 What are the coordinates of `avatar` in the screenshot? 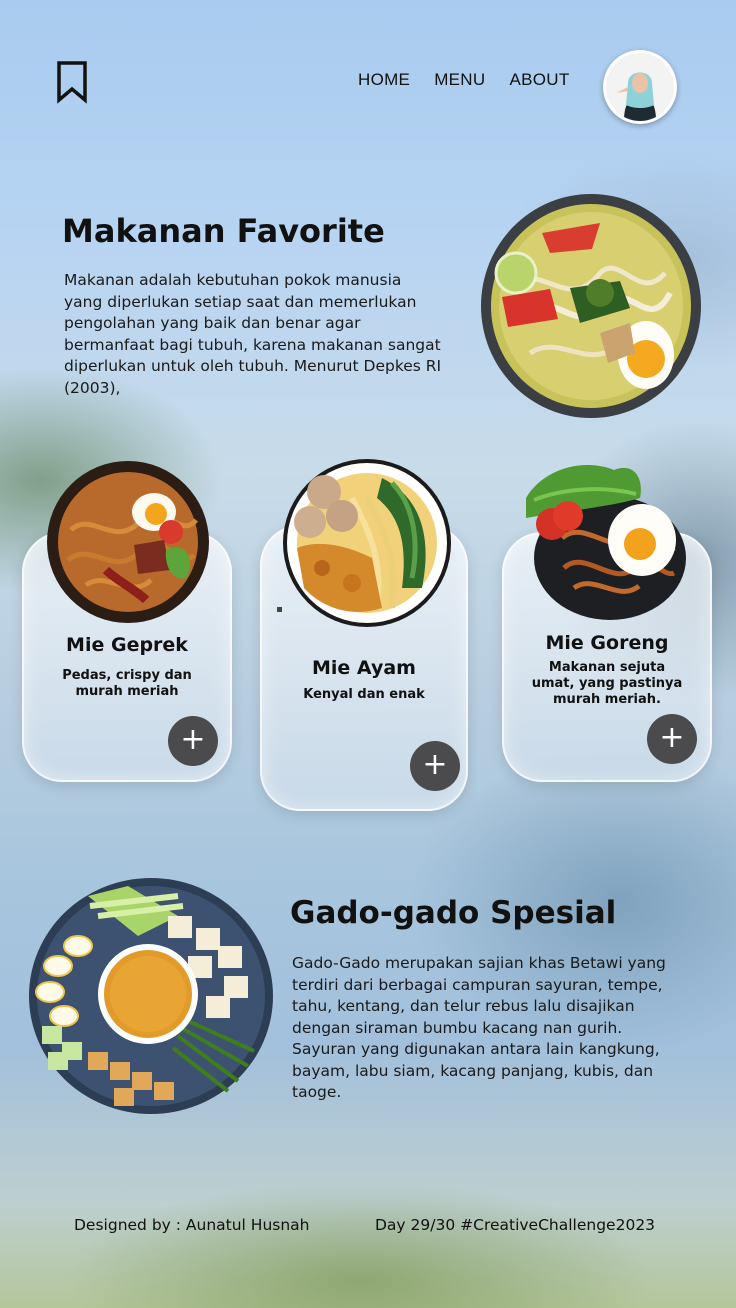 It's located at (640, 87).